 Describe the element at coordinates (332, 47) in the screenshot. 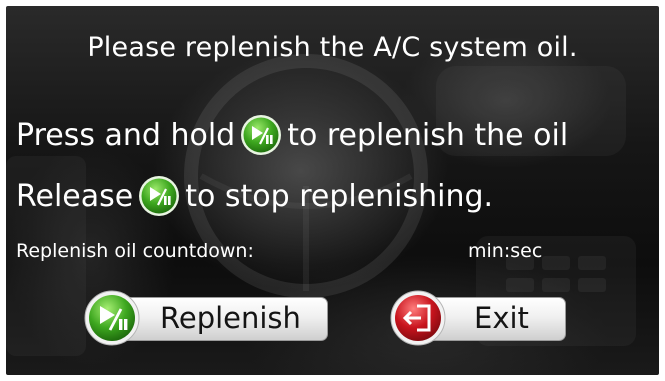

I see `instruction-title: Please replenish the A/C system oil.` at that location.